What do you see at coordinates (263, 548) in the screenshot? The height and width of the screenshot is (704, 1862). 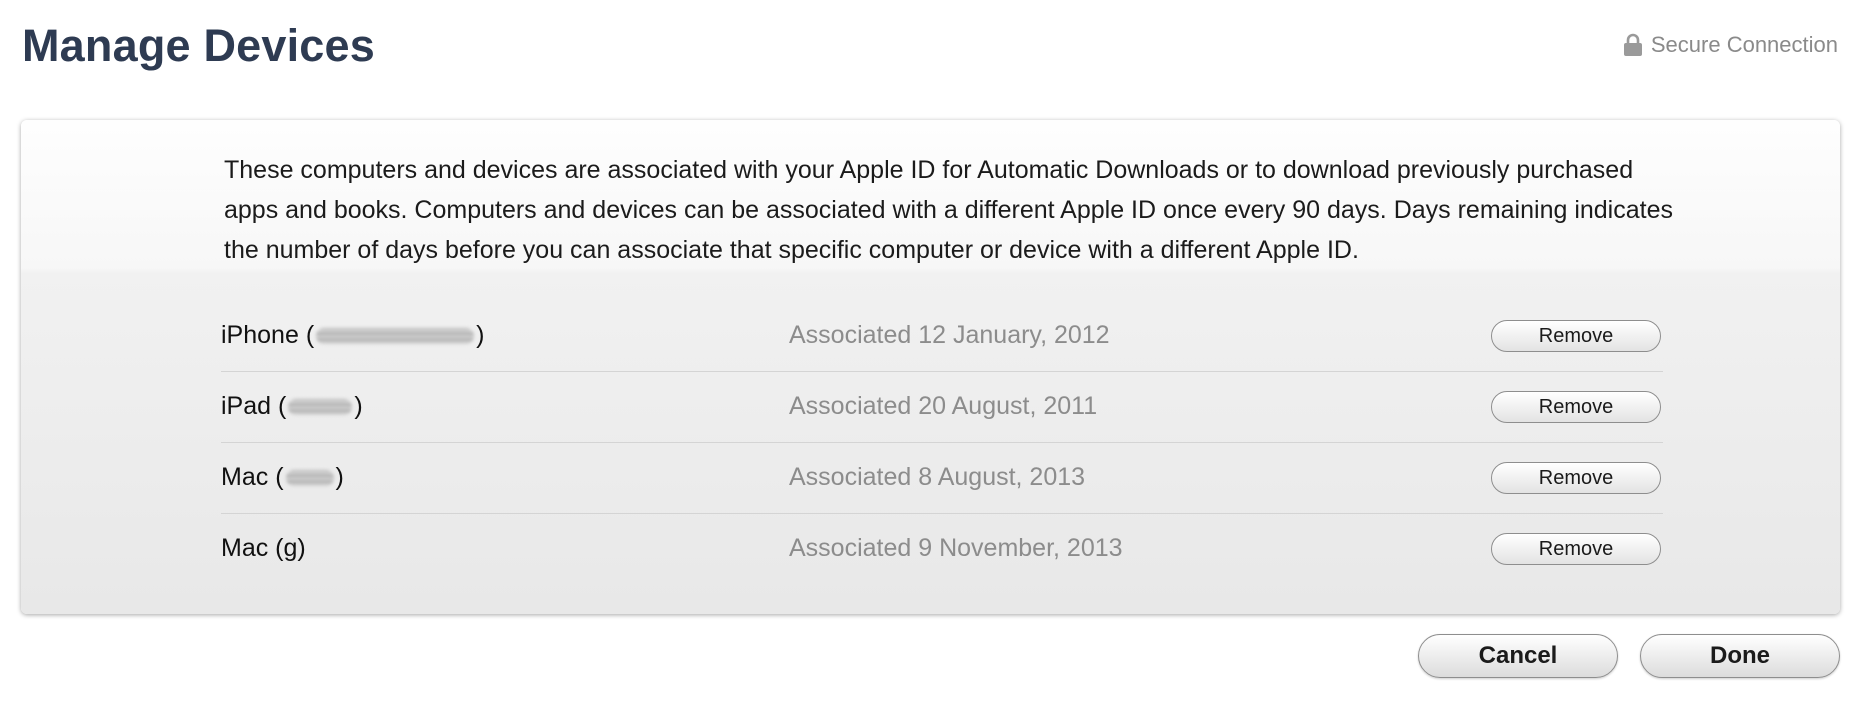 I see `device-name: Mac (g)` at bounding box center [263, 548].